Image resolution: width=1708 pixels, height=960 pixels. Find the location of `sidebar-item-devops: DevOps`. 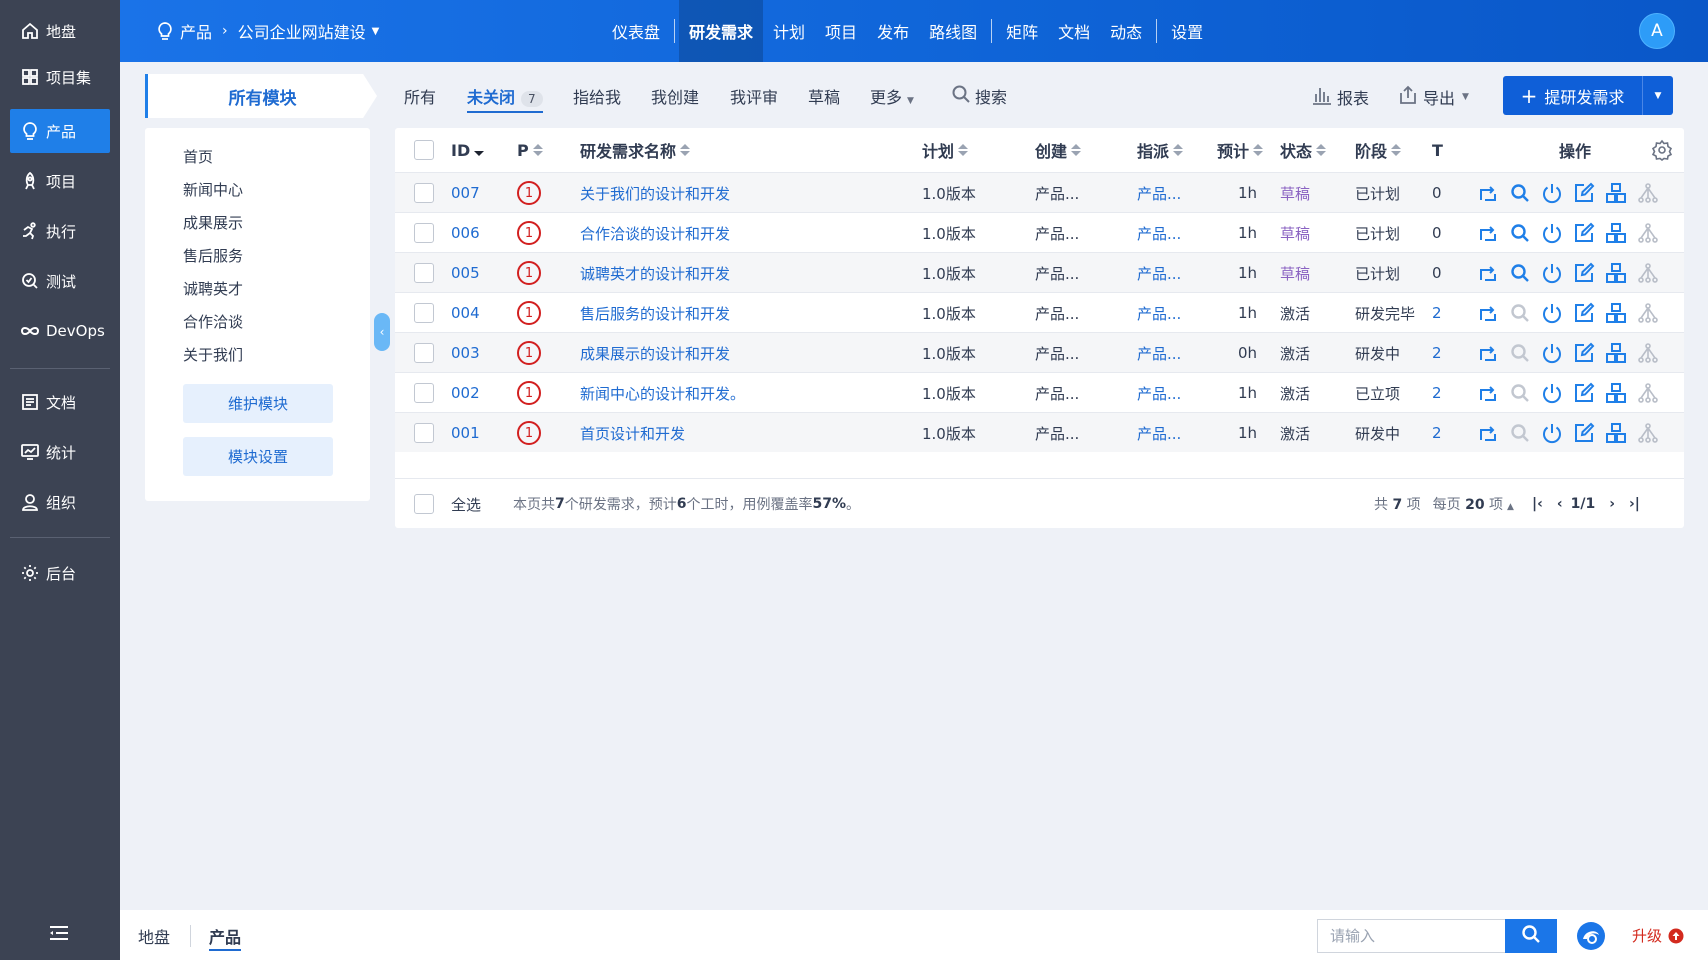

sidebar-item-devops: DevOps is located at coordinates (60, 331).